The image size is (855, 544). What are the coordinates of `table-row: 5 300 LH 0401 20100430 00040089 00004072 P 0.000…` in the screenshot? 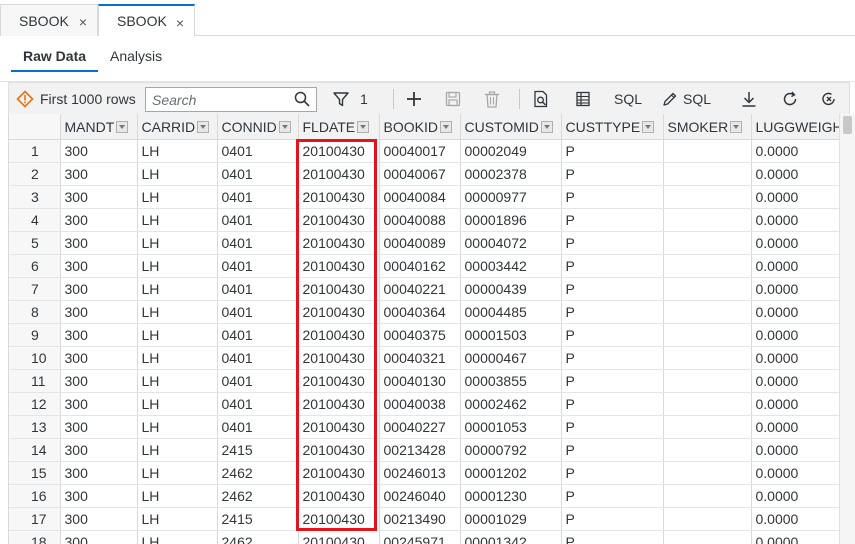 It's located at (424, 243).